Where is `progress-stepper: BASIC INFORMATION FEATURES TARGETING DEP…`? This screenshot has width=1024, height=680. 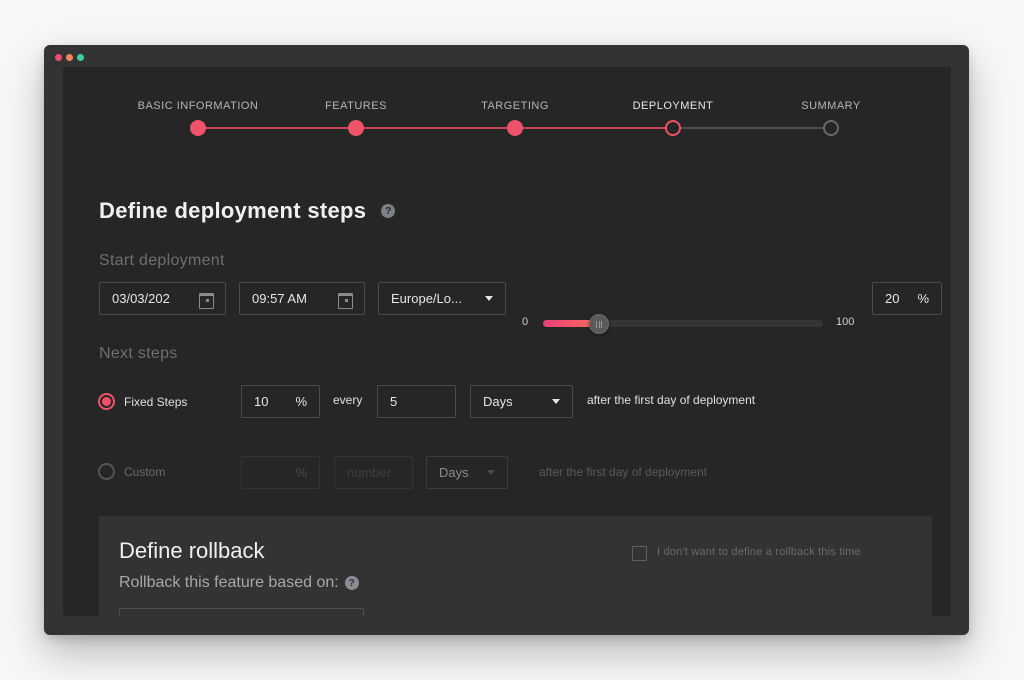
progress-stepper: BASIC INFORMATION FEATURES TARGETING DEP… is located at coordinates (507, 107).